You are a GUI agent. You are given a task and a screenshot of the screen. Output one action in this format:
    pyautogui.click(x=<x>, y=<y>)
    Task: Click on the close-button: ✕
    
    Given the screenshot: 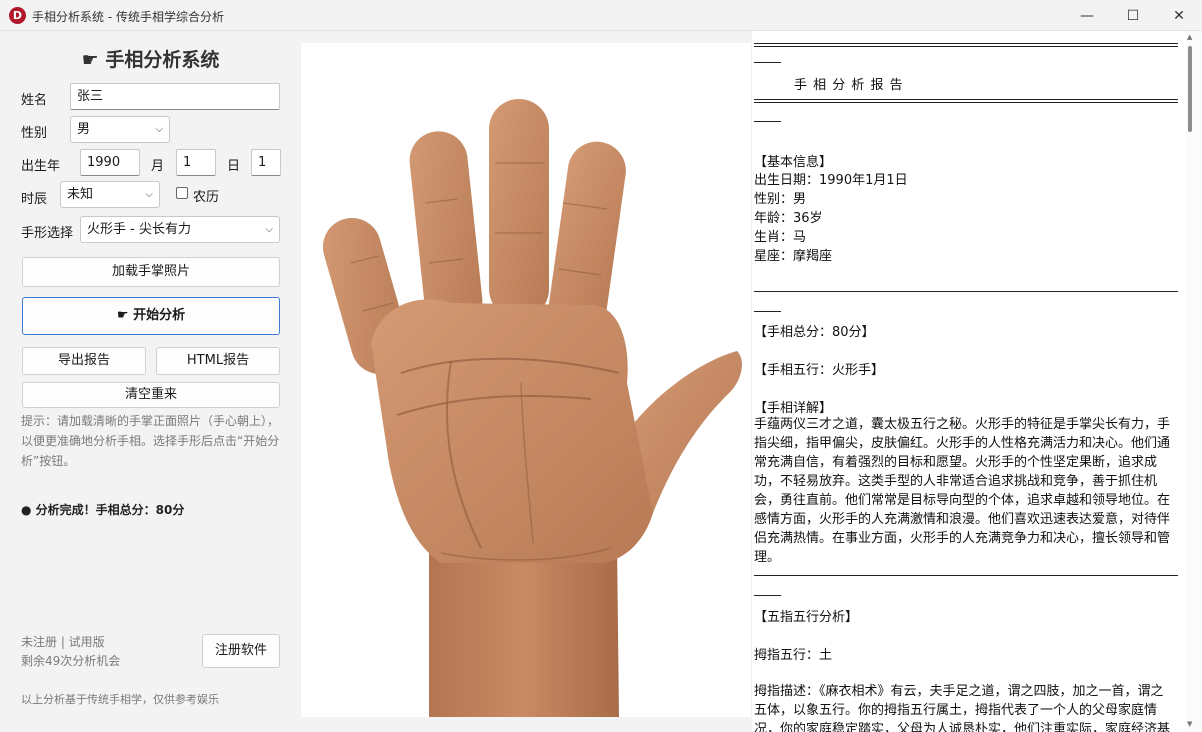 What is the action you would take?
    pyautogui.click(x=1179, y=15)
    